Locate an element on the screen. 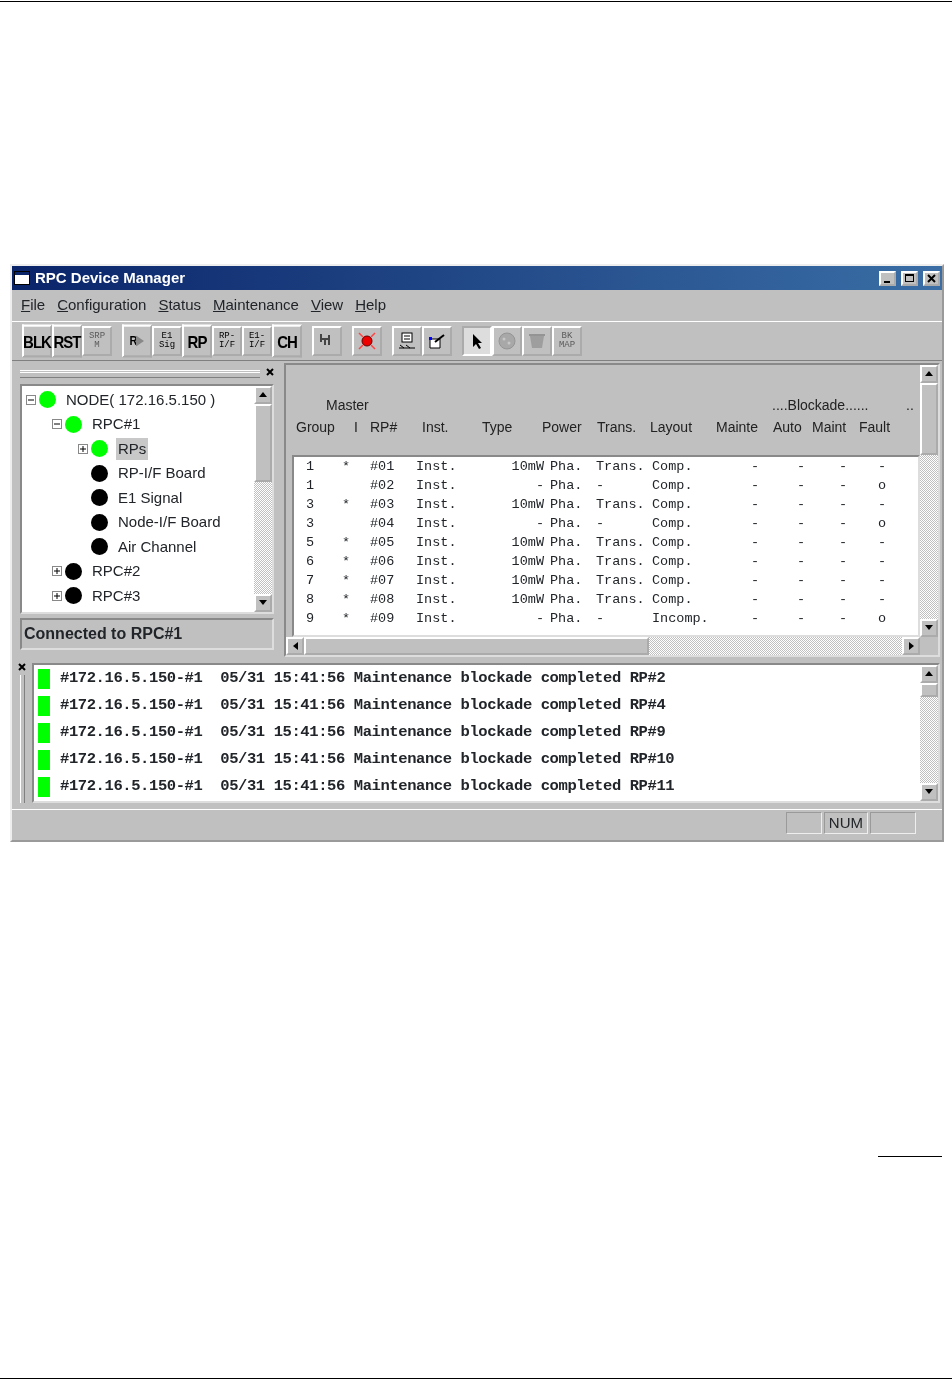  menu-item: Configuration is located at coordinates (102, 305).